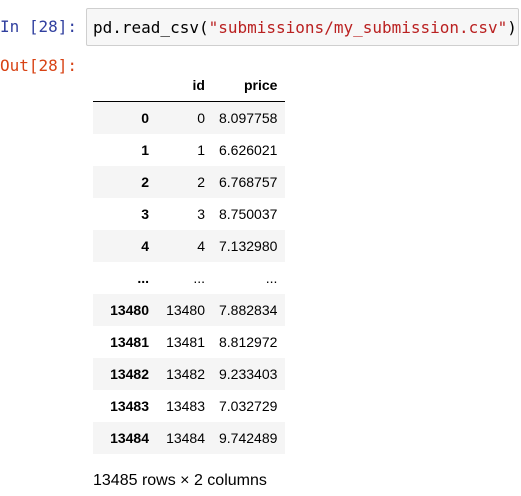 The image size is (521, 496). What do you see at coordinates (249, 85) in the screenshot?
I see `column-header-price: price` at bounding box center [249, 85].